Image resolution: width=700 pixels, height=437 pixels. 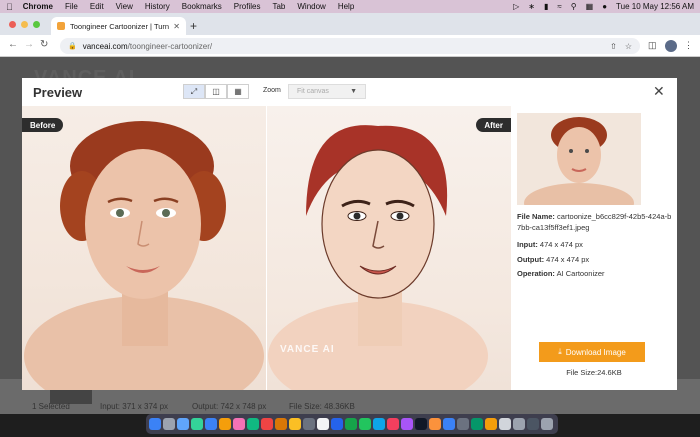 I want to click on favicon-icon, so click(x=61, y=26).